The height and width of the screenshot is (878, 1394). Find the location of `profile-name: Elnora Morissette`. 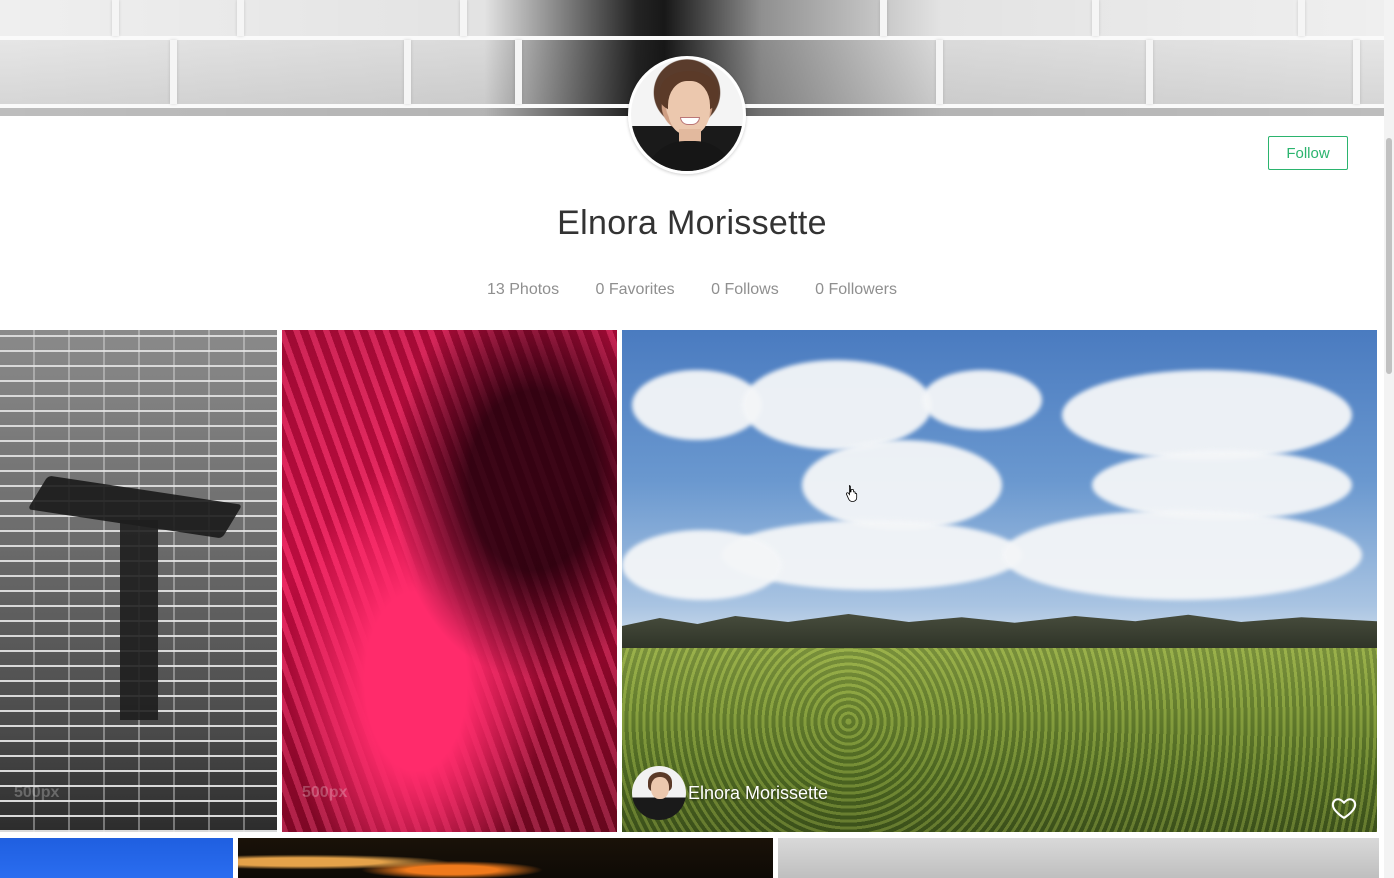

profile-name: Elnora Morissette is located at coordinates (692, 223).